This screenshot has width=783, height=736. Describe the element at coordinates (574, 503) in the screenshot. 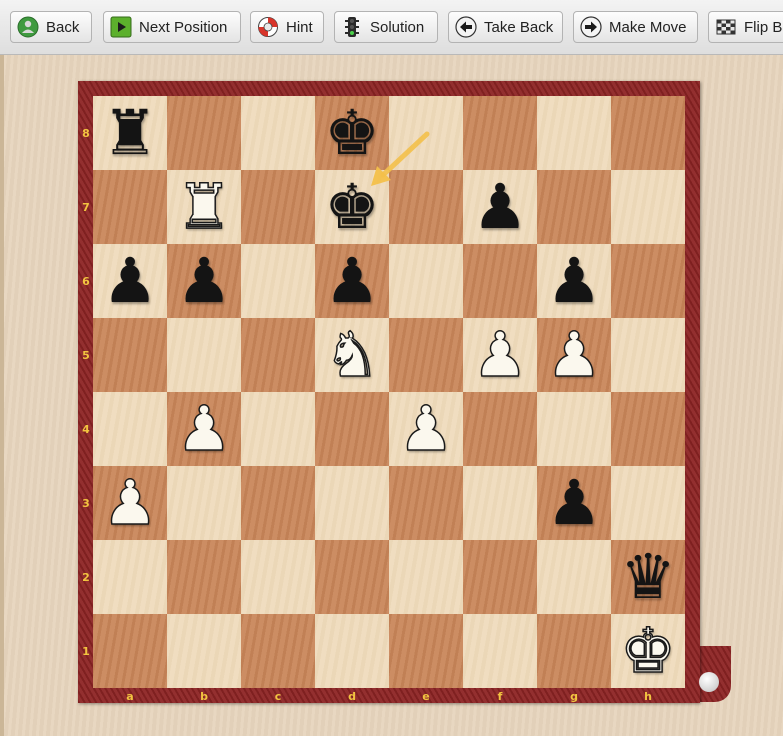

I see `black-pawn-g3: ♟` at that location.